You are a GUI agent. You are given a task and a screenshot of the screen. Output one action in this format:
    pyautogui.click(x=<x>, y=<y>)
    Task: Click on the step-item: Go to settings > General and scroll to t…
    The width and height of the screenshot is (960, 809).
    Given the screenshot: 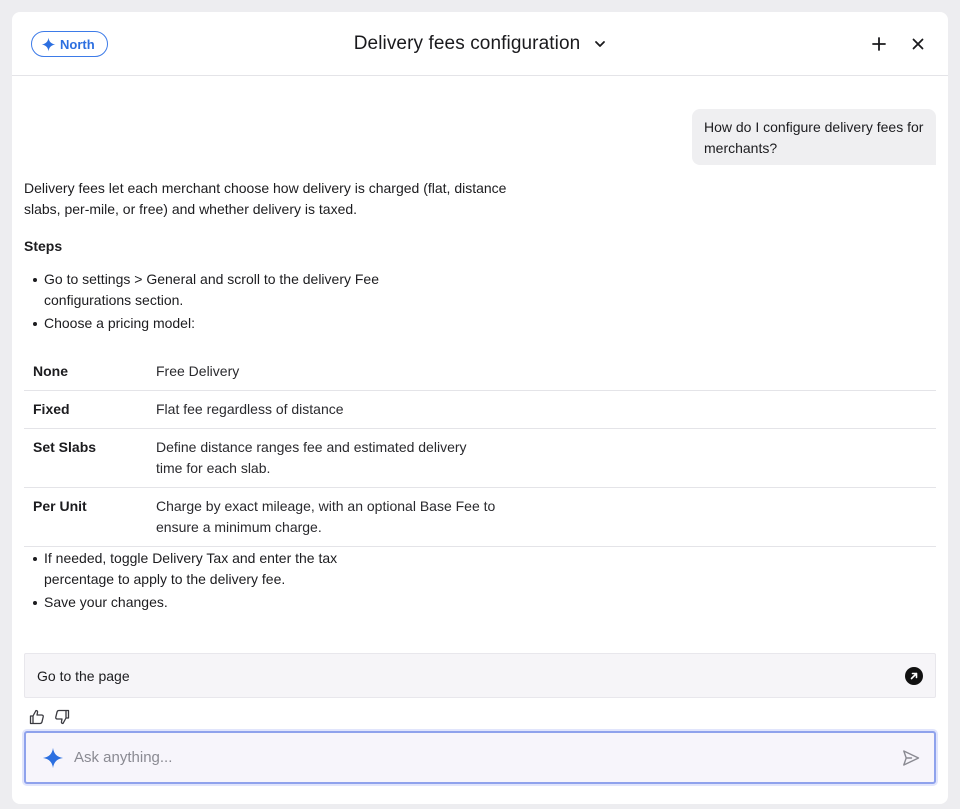 What is the action you would take?
    pyautogui.click(x=232, y=290)
    